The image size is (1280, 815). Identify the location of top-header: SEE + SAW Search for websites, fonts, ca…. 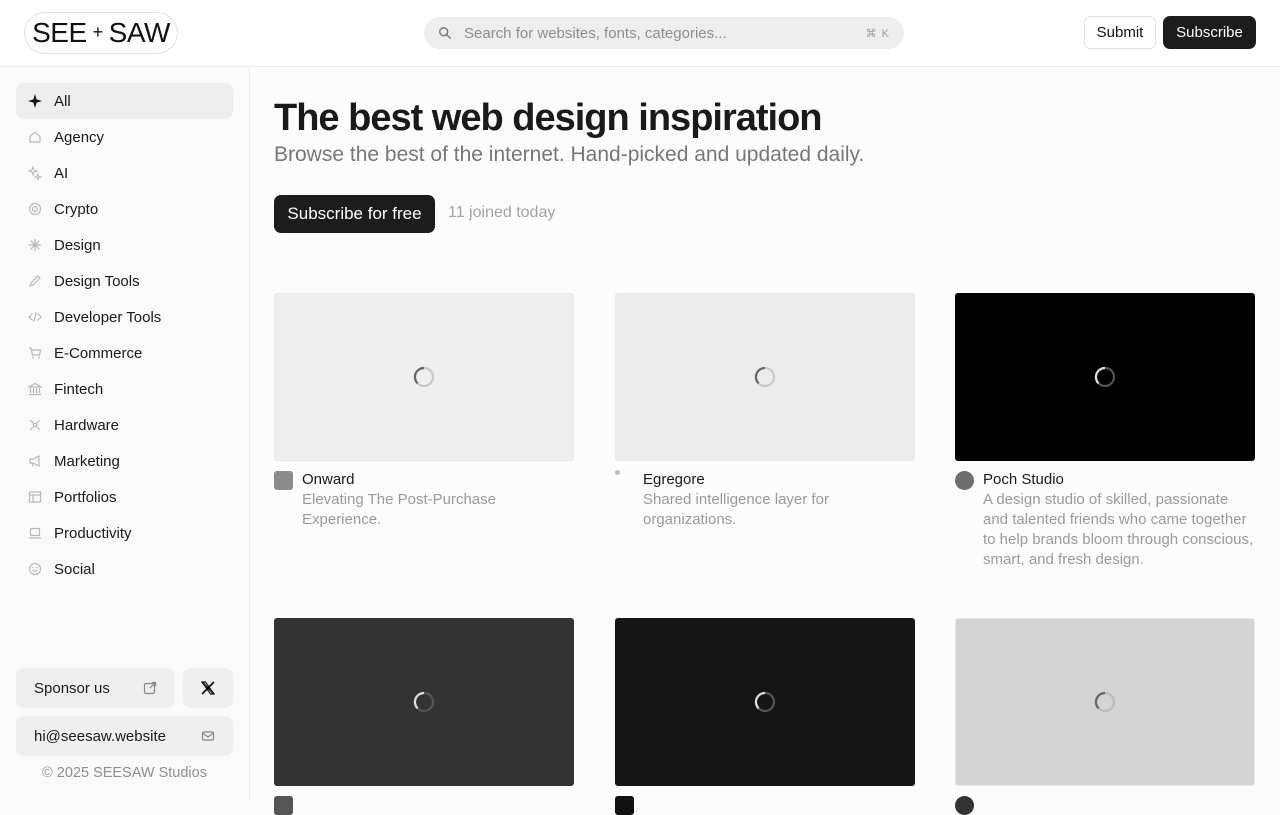
(640, 33).